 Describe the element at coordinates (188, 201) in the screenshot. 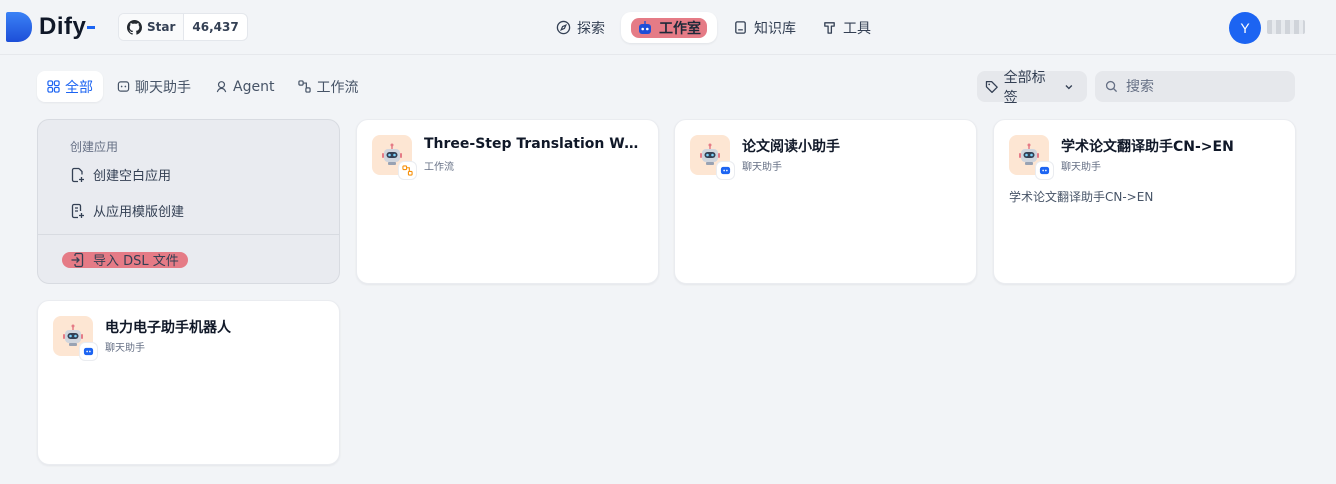

I see `create-app-card: 创建应用 创建空白应用 从应用模版创建 导入 DSL 文件` at that location.